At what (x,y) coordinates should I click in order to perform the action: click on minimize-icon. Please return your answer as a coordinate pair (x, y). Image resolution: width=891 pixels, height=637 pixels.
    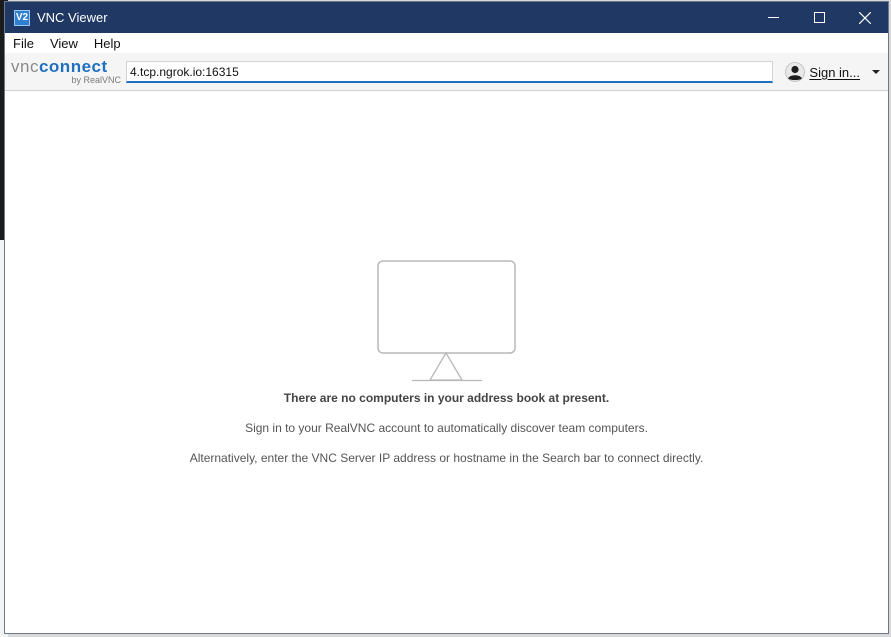
    Looking at the image, I should click on (773, 17).